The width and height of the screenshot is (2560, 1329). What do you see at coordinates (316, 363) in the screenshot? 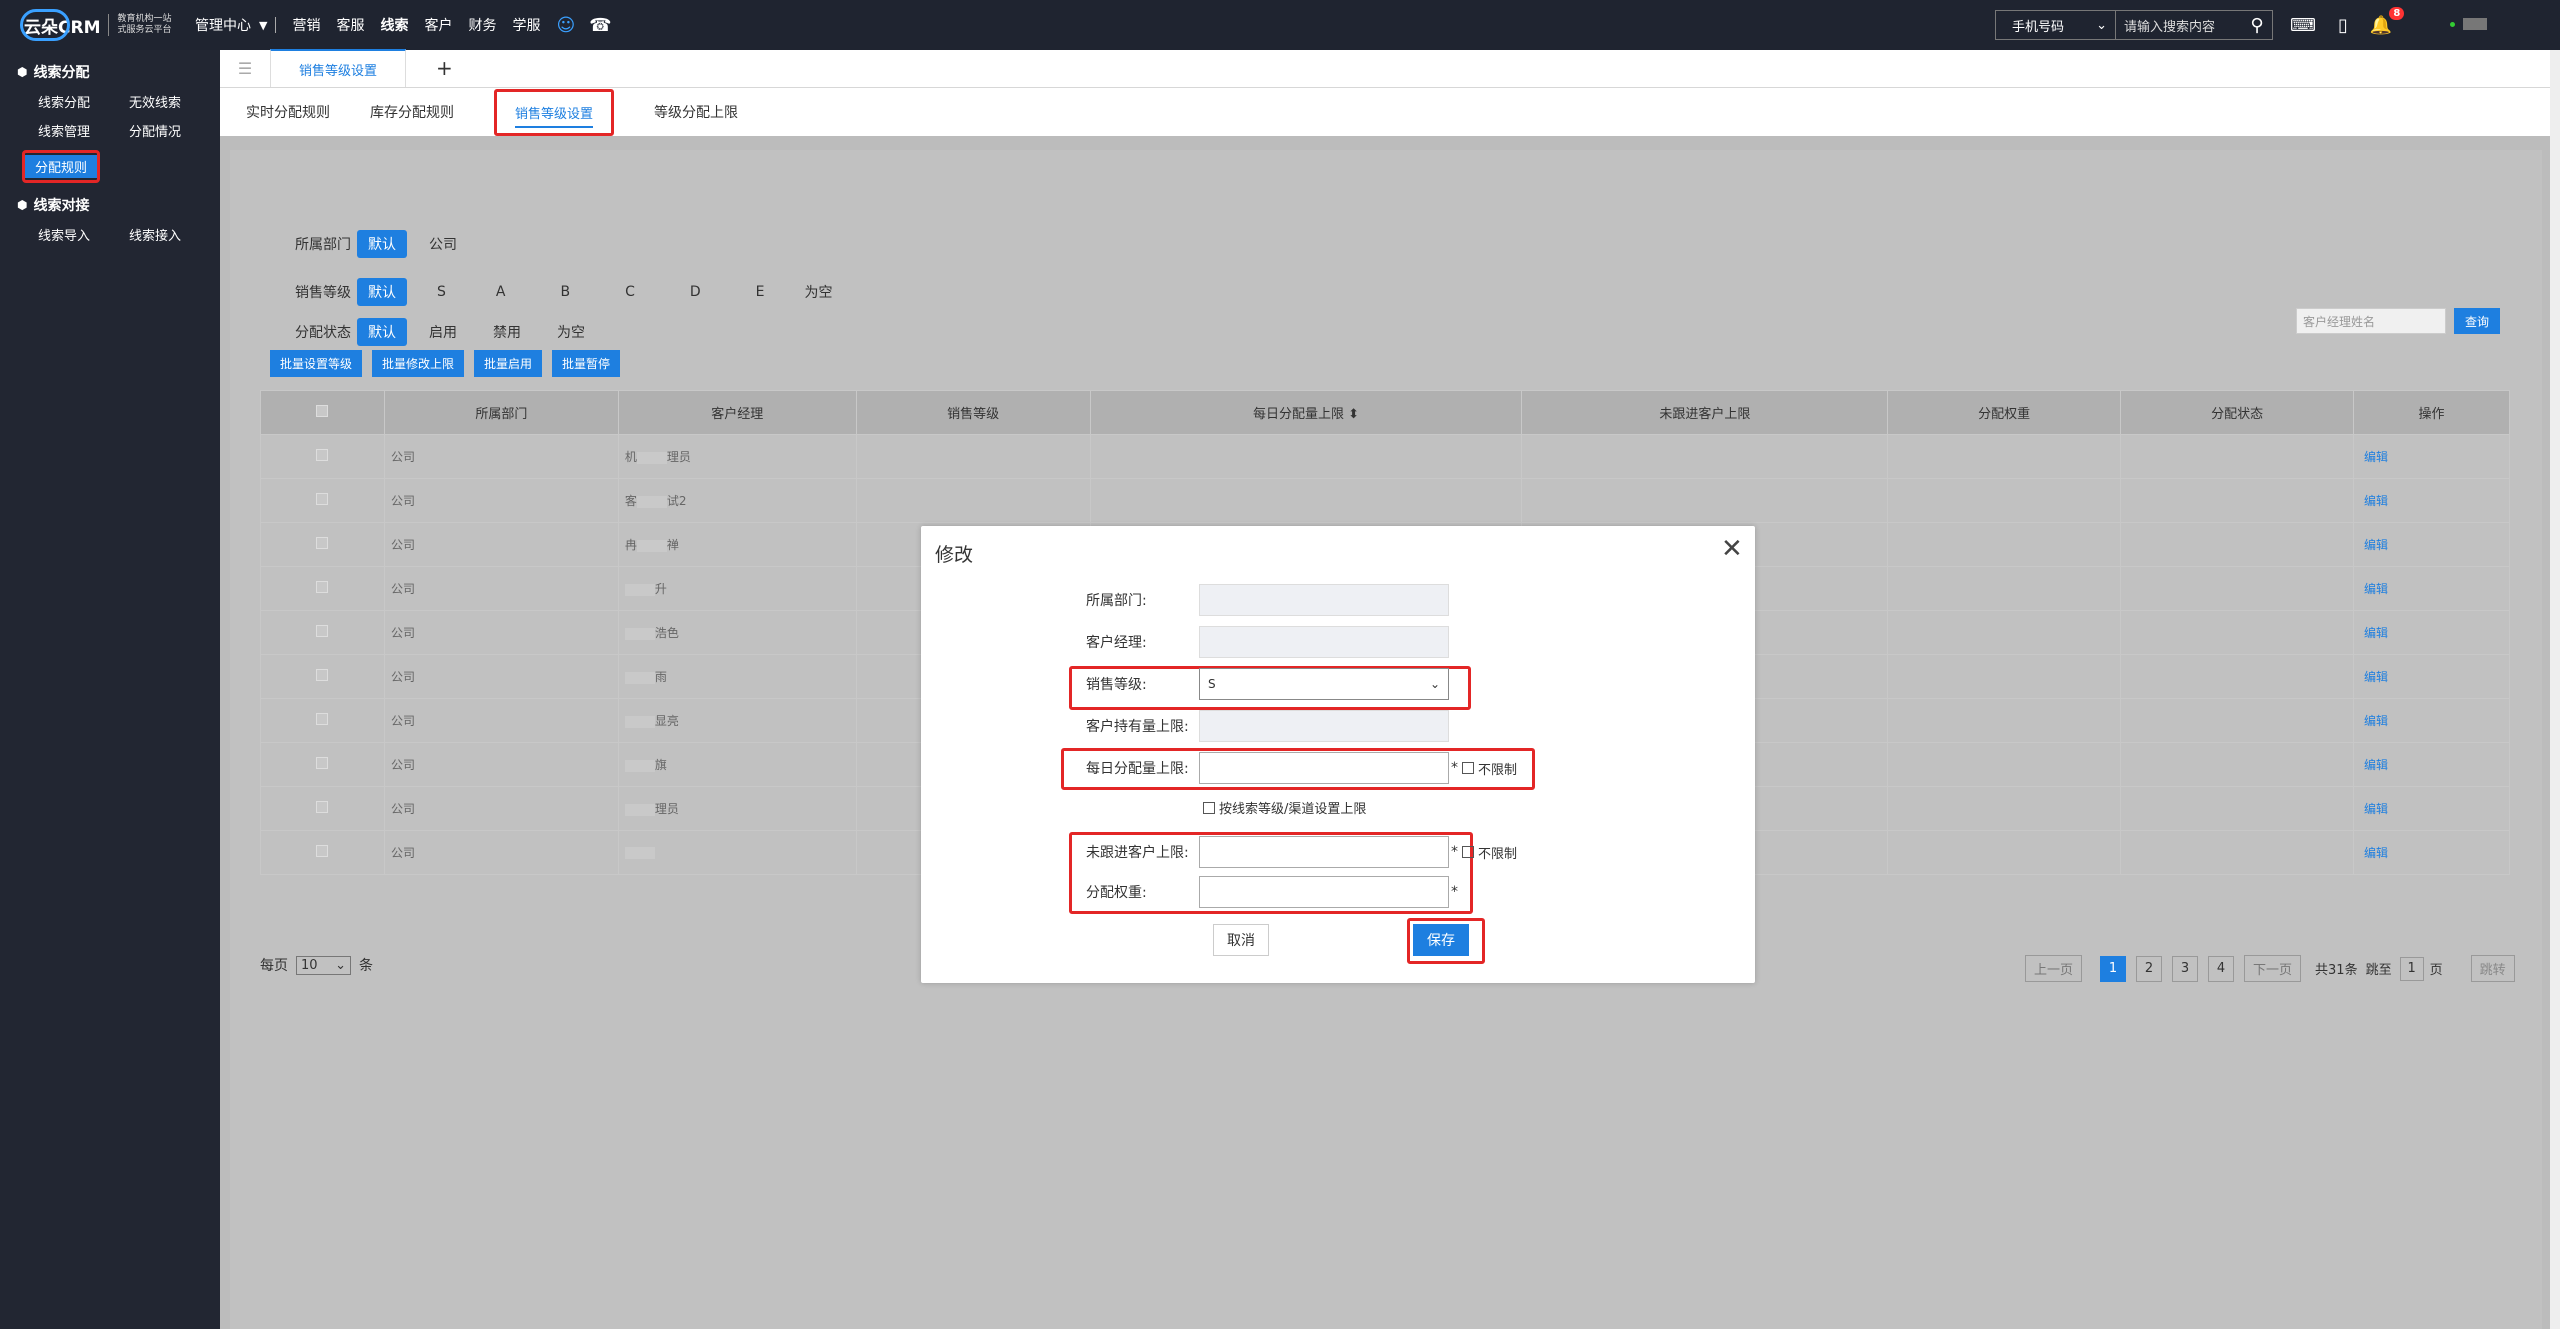
I see `batch-set-level-button: 批量设置等级` at bounding box center [316, 363].